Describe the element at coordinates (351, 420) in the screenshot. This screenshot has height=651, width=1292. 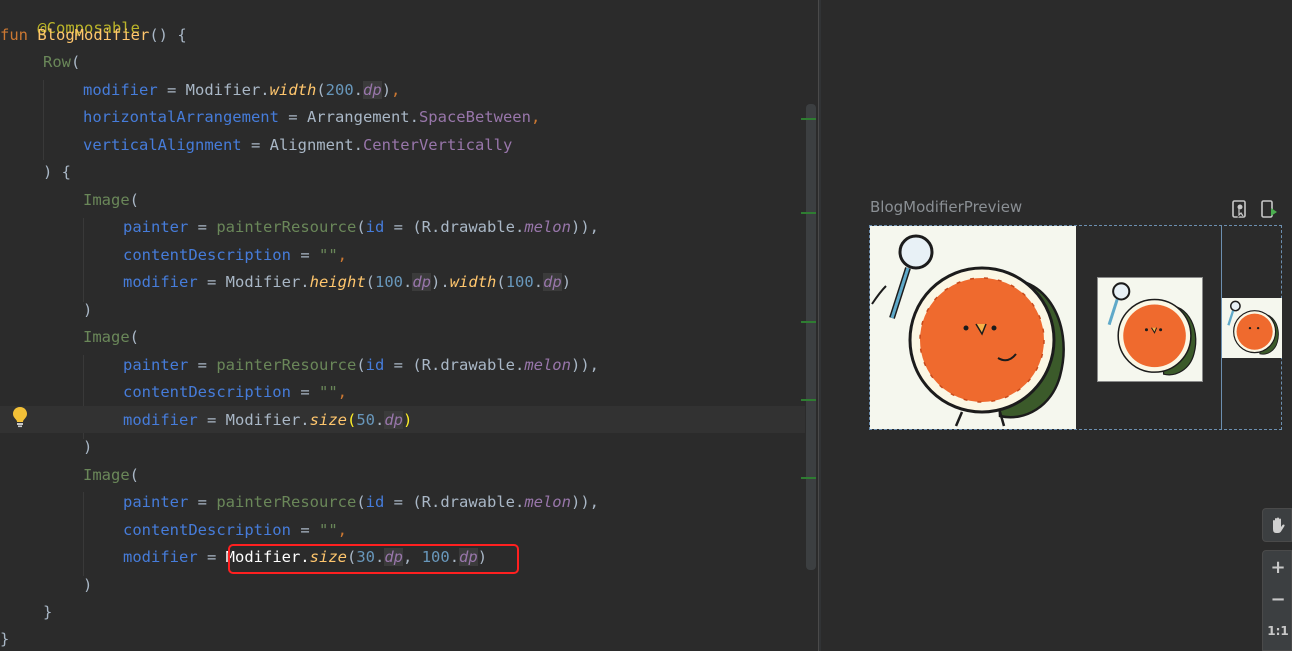
I see `matched-paren: (` at that location.